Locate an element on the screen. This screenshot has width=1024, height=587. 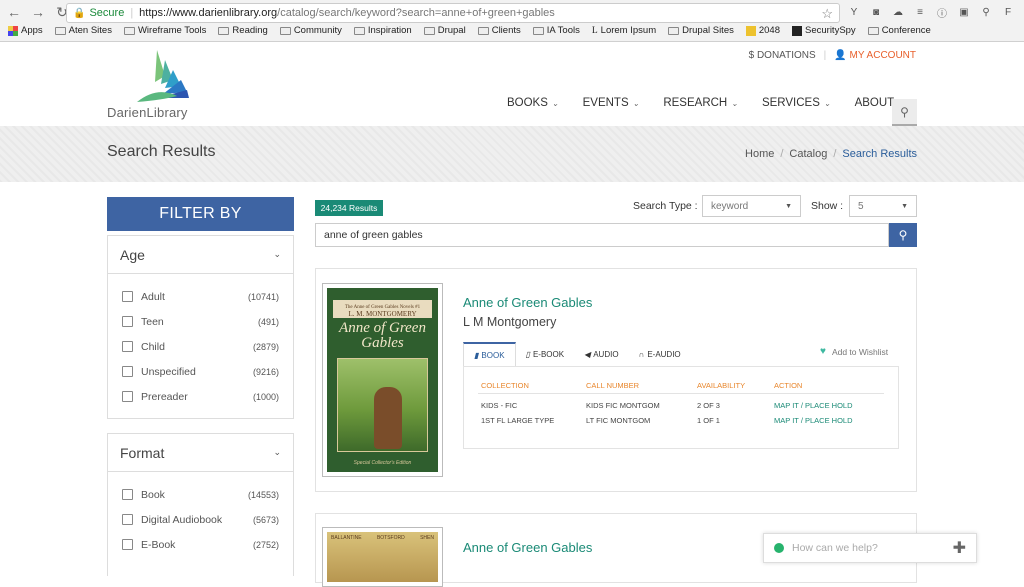
filter-option: Digital Audiobook (5673) is located at coordinates (200, 519).